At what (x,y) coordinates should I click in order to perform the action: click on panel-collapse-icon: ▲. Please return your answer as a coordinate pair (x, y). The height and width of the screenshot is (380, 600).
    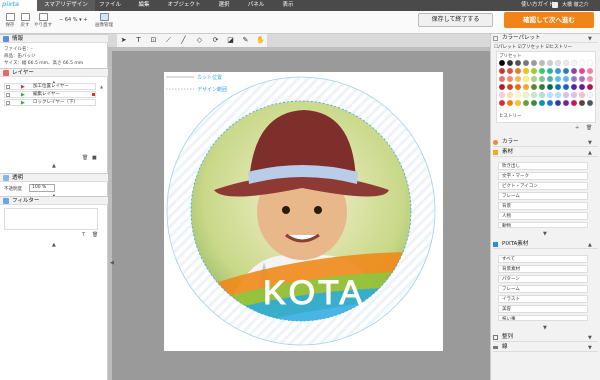
    Looking at the image, I should click on (54, 166).